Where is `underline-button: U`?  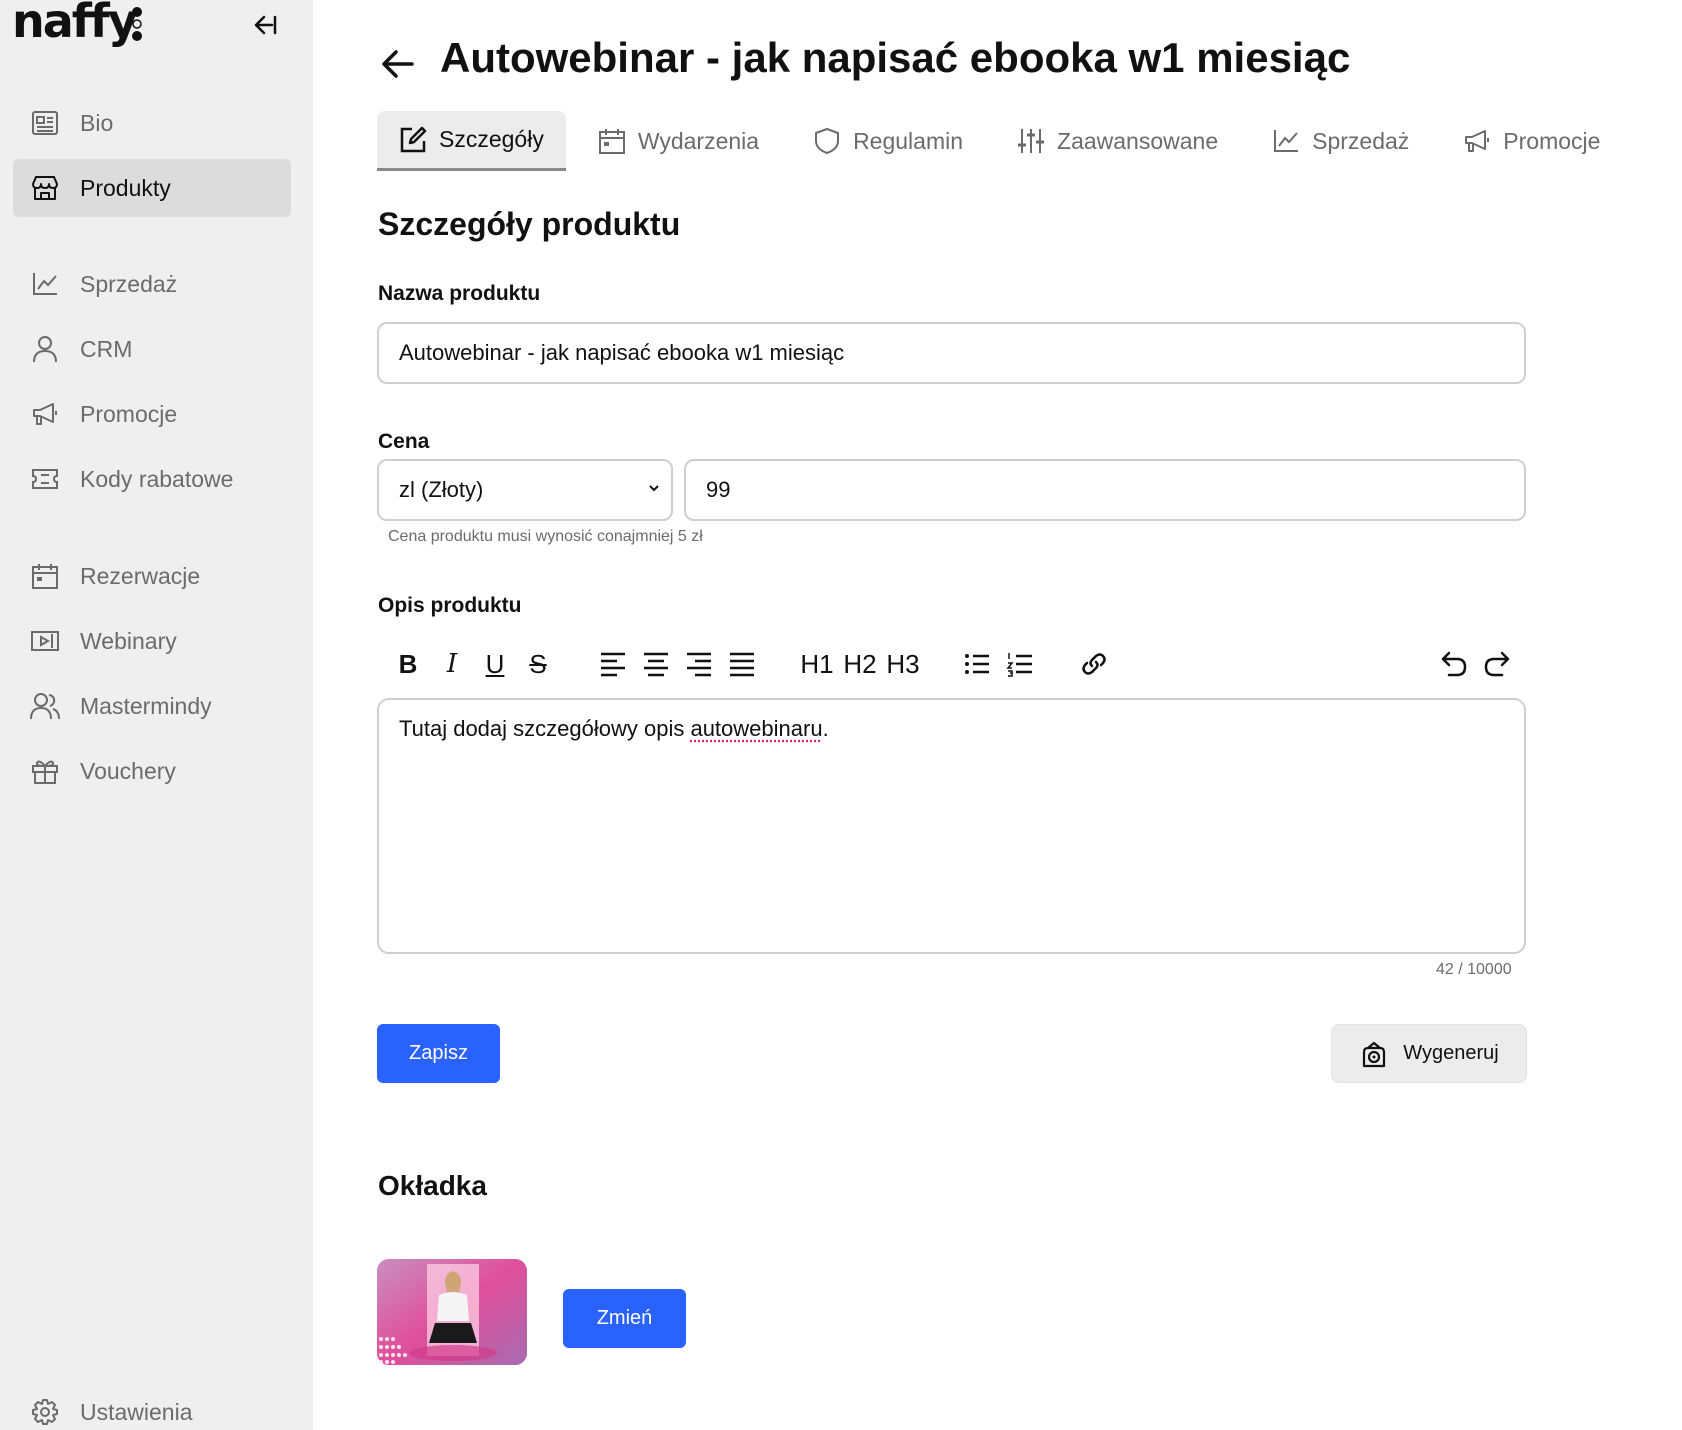 underline-button: U is located at coordinates (495, 664).